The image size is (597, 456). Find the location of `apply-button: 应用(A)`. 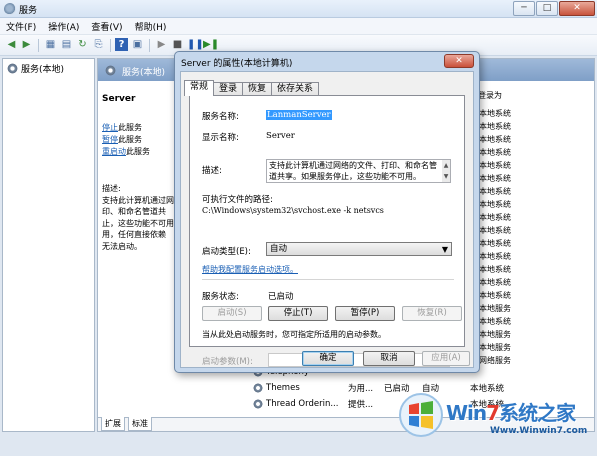

apply-button: 应用(A) is located at coordinates (446, 358).